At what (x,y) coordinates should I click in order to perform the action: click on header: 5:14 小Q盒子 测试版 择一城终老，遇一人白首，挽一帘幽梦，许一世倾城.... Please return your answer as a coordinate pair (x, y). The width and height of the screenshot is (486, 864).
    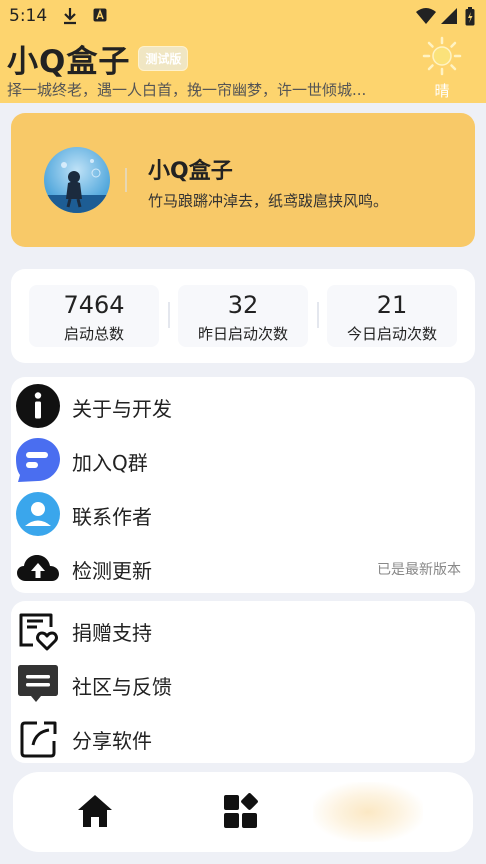
    Looking at the image, I should click on (243, 51).